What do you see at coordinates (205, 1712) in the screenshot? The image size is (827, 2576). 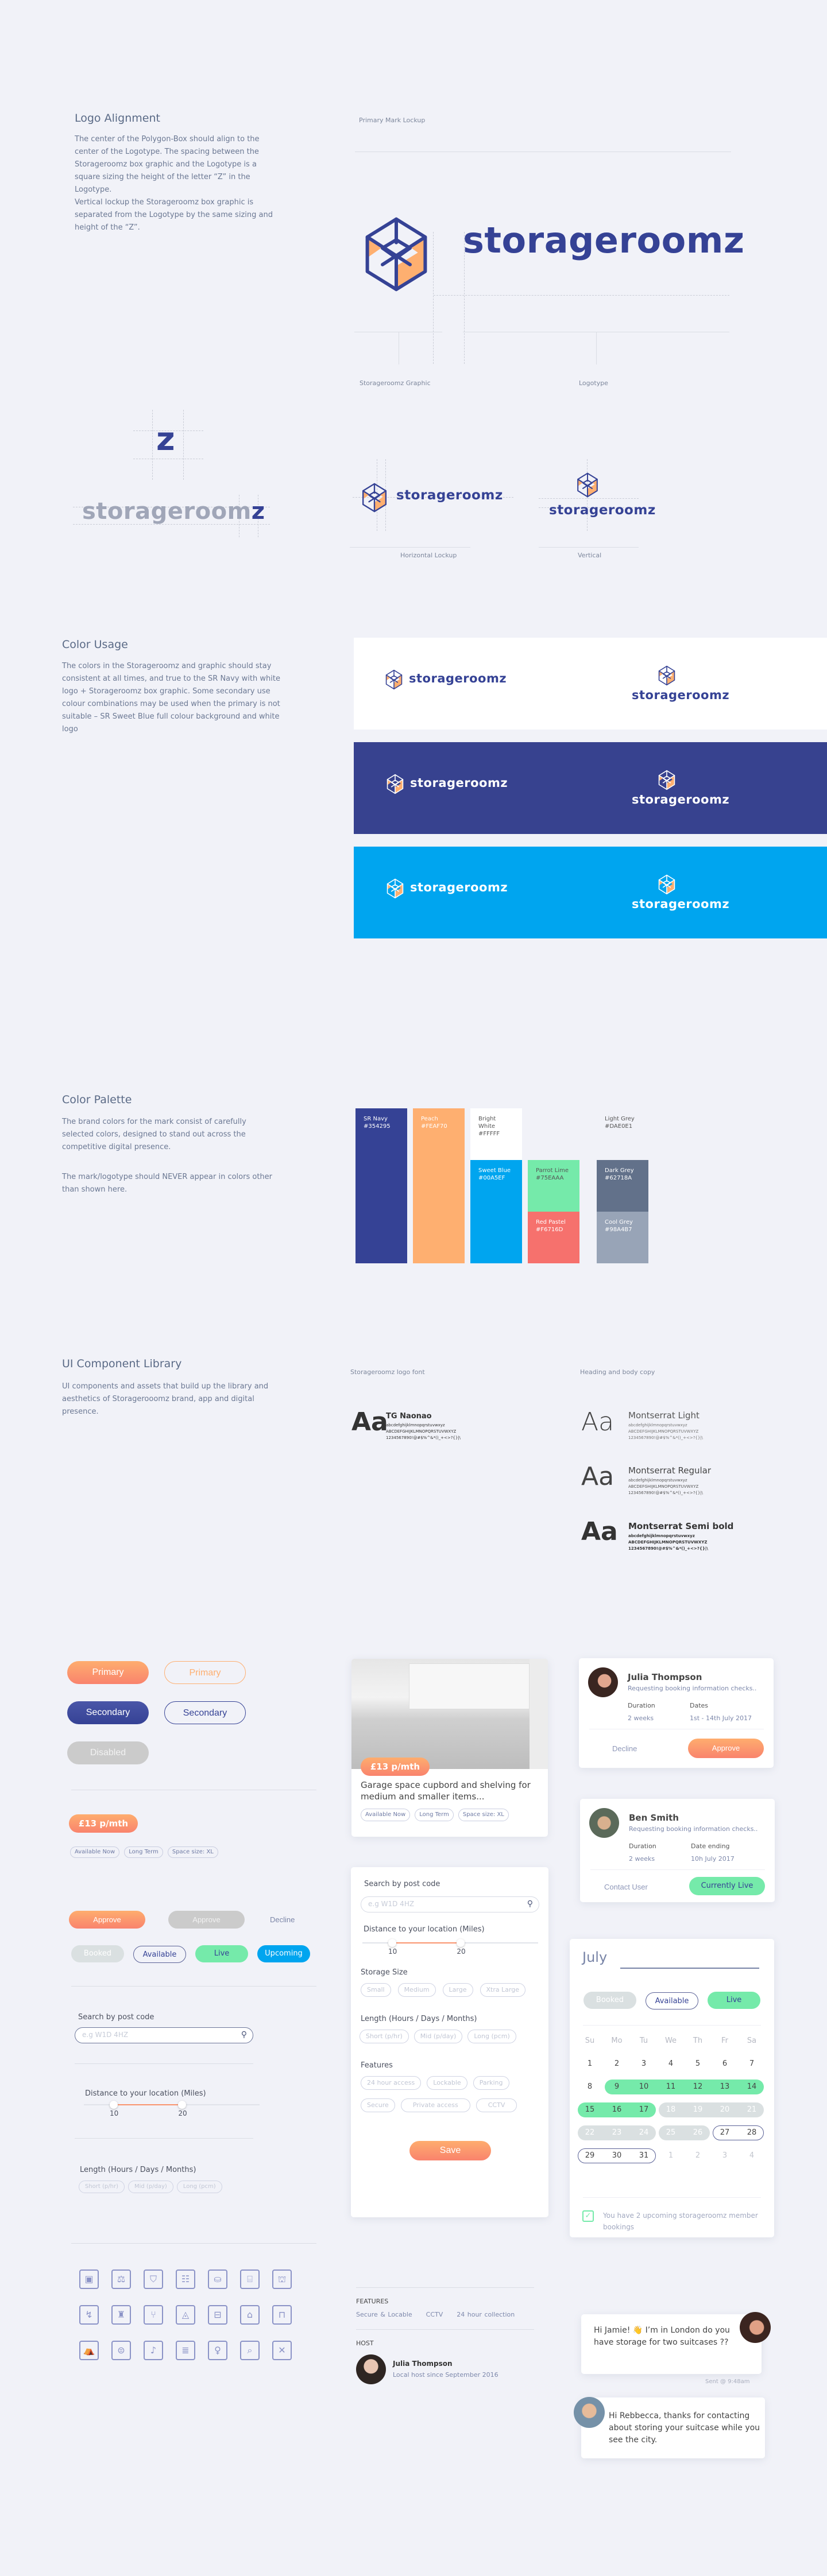 I see `secondary-outline-button: Secondary` at bounding box center [205, 1712].